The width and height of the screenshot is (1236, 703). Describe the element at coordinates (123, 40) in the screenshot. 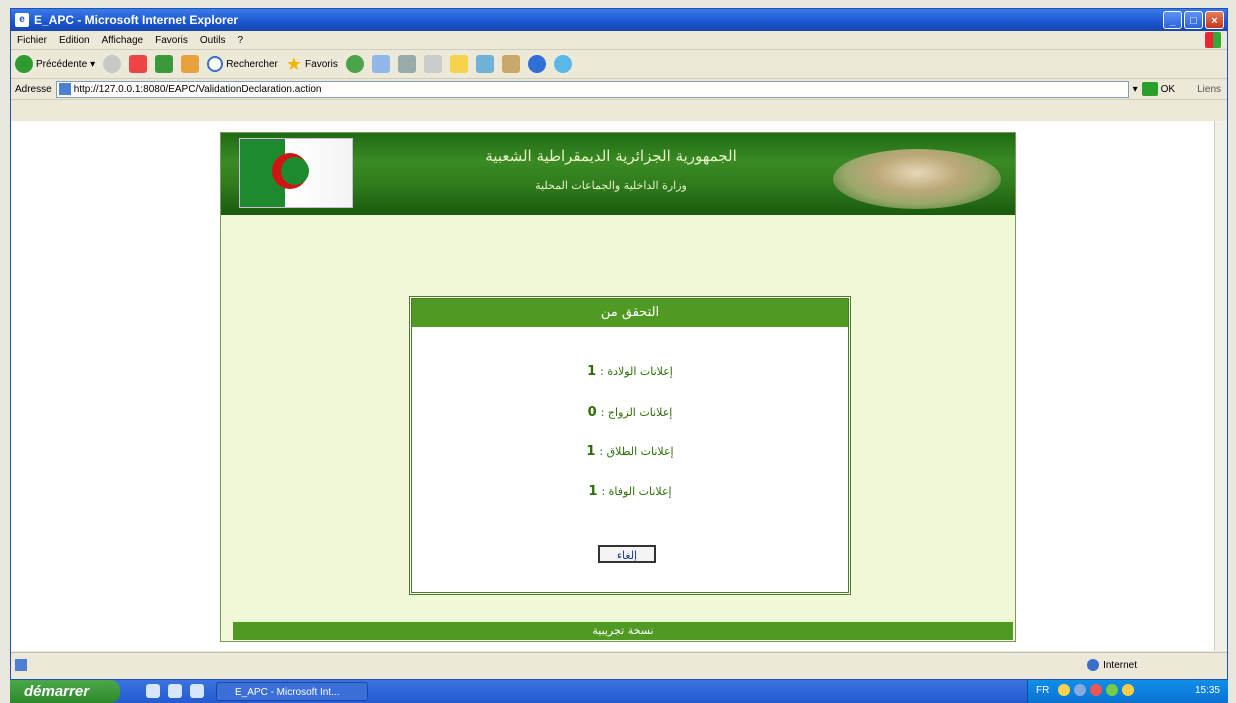

I see `menu-affichage: Affichage` at that location.